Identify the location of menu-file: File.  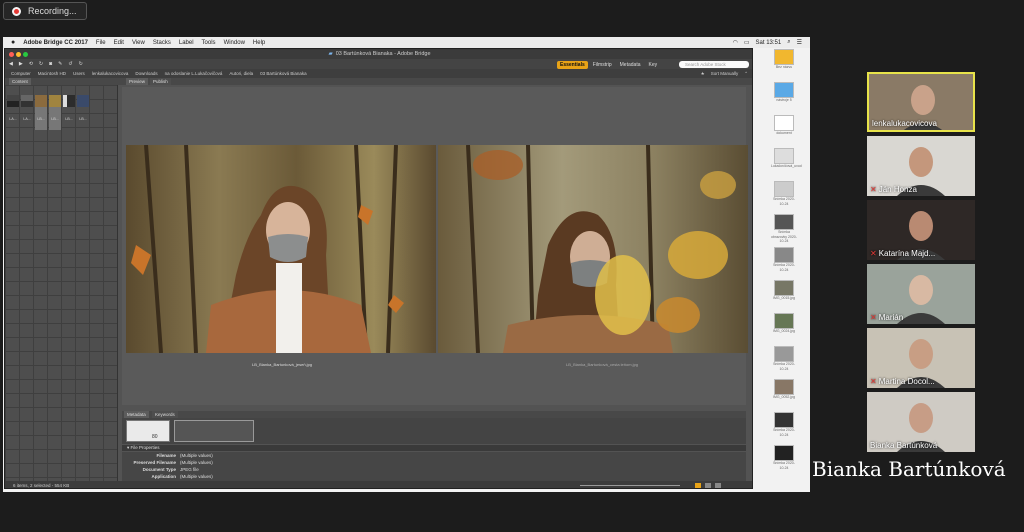
(101, 43).